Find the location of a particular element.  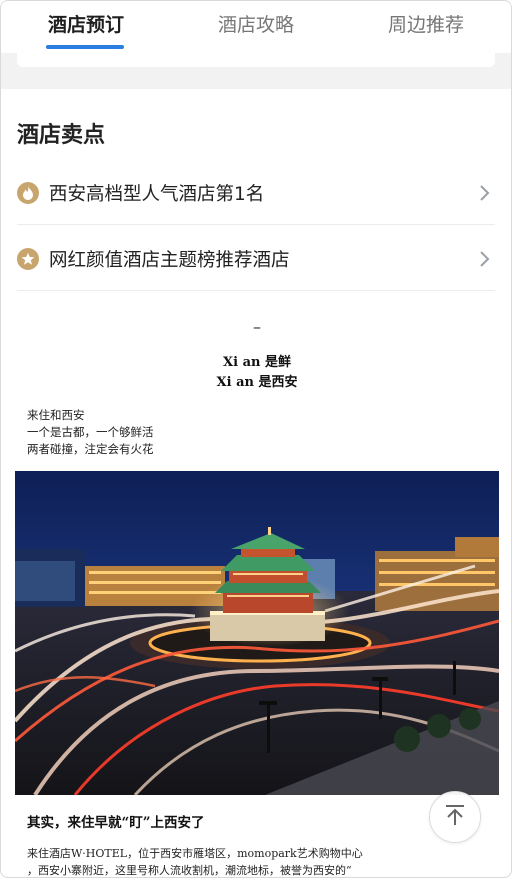

tab-hotel-booking: 酒店预订 is located at coordinates (86, 27).